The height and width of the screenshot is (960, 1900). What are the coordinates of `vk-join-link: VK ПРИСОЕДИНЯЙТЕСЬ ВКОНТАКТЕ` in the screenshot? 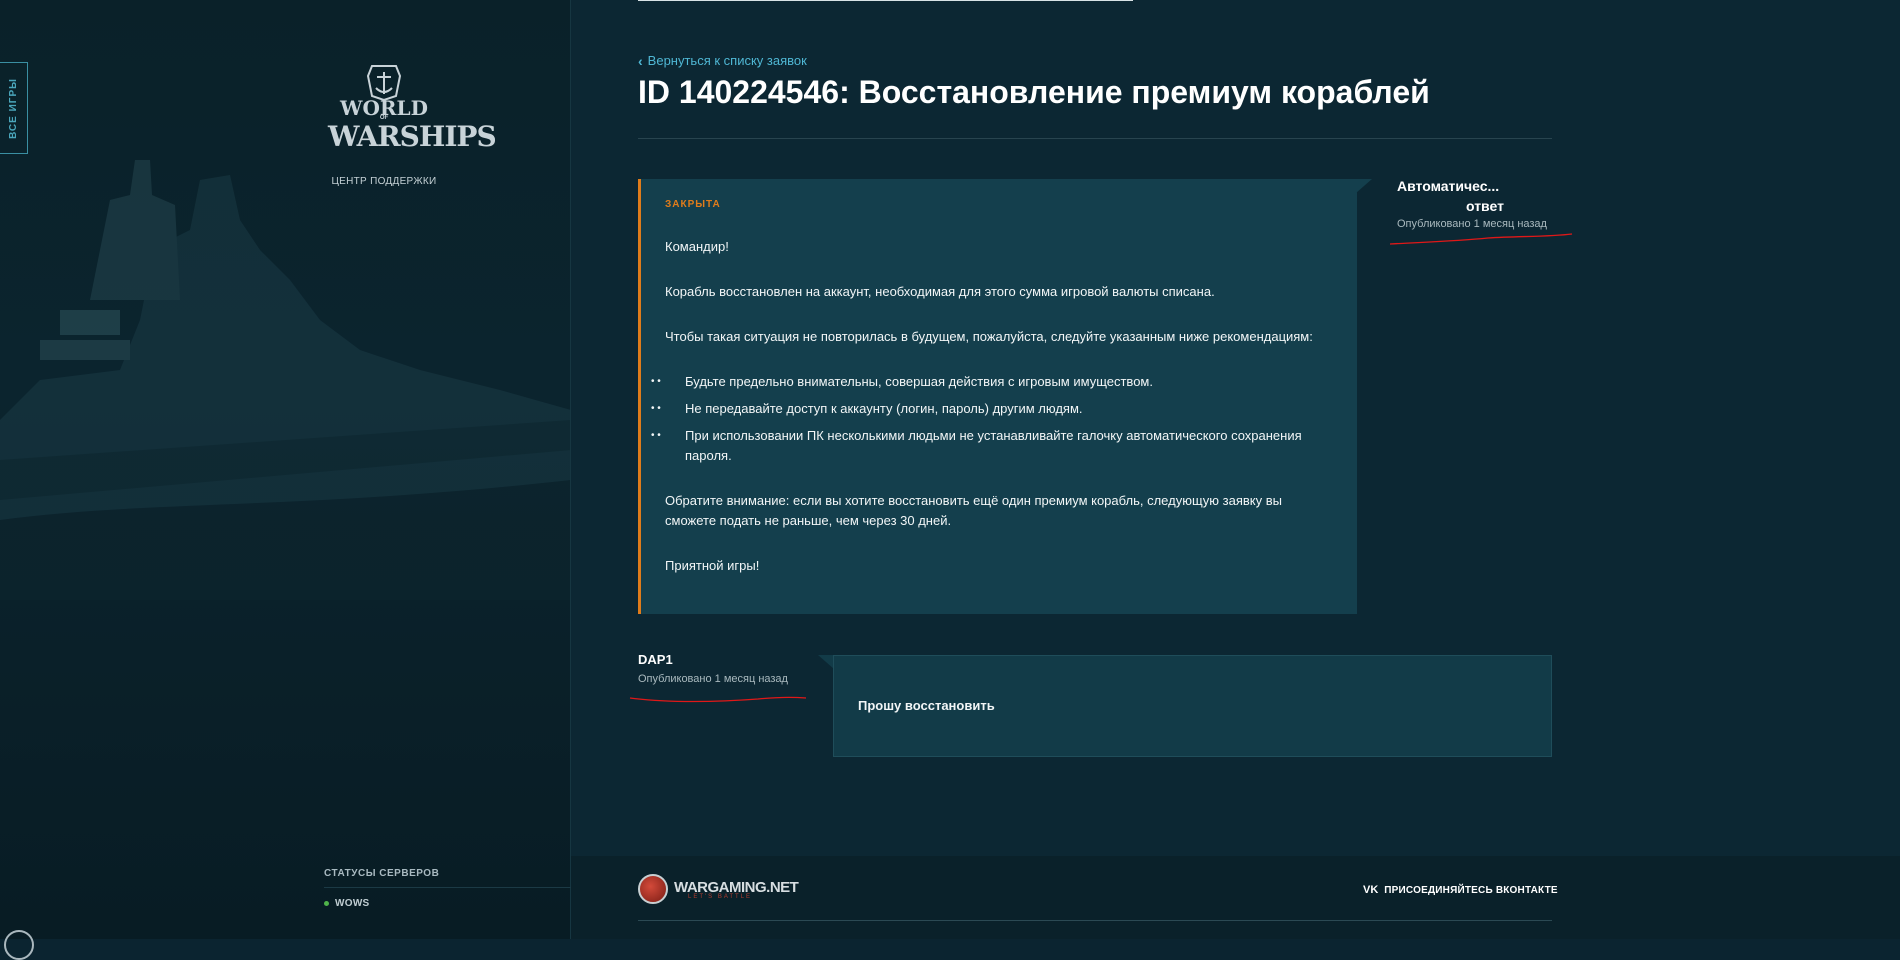 It's located at (1460, 890).